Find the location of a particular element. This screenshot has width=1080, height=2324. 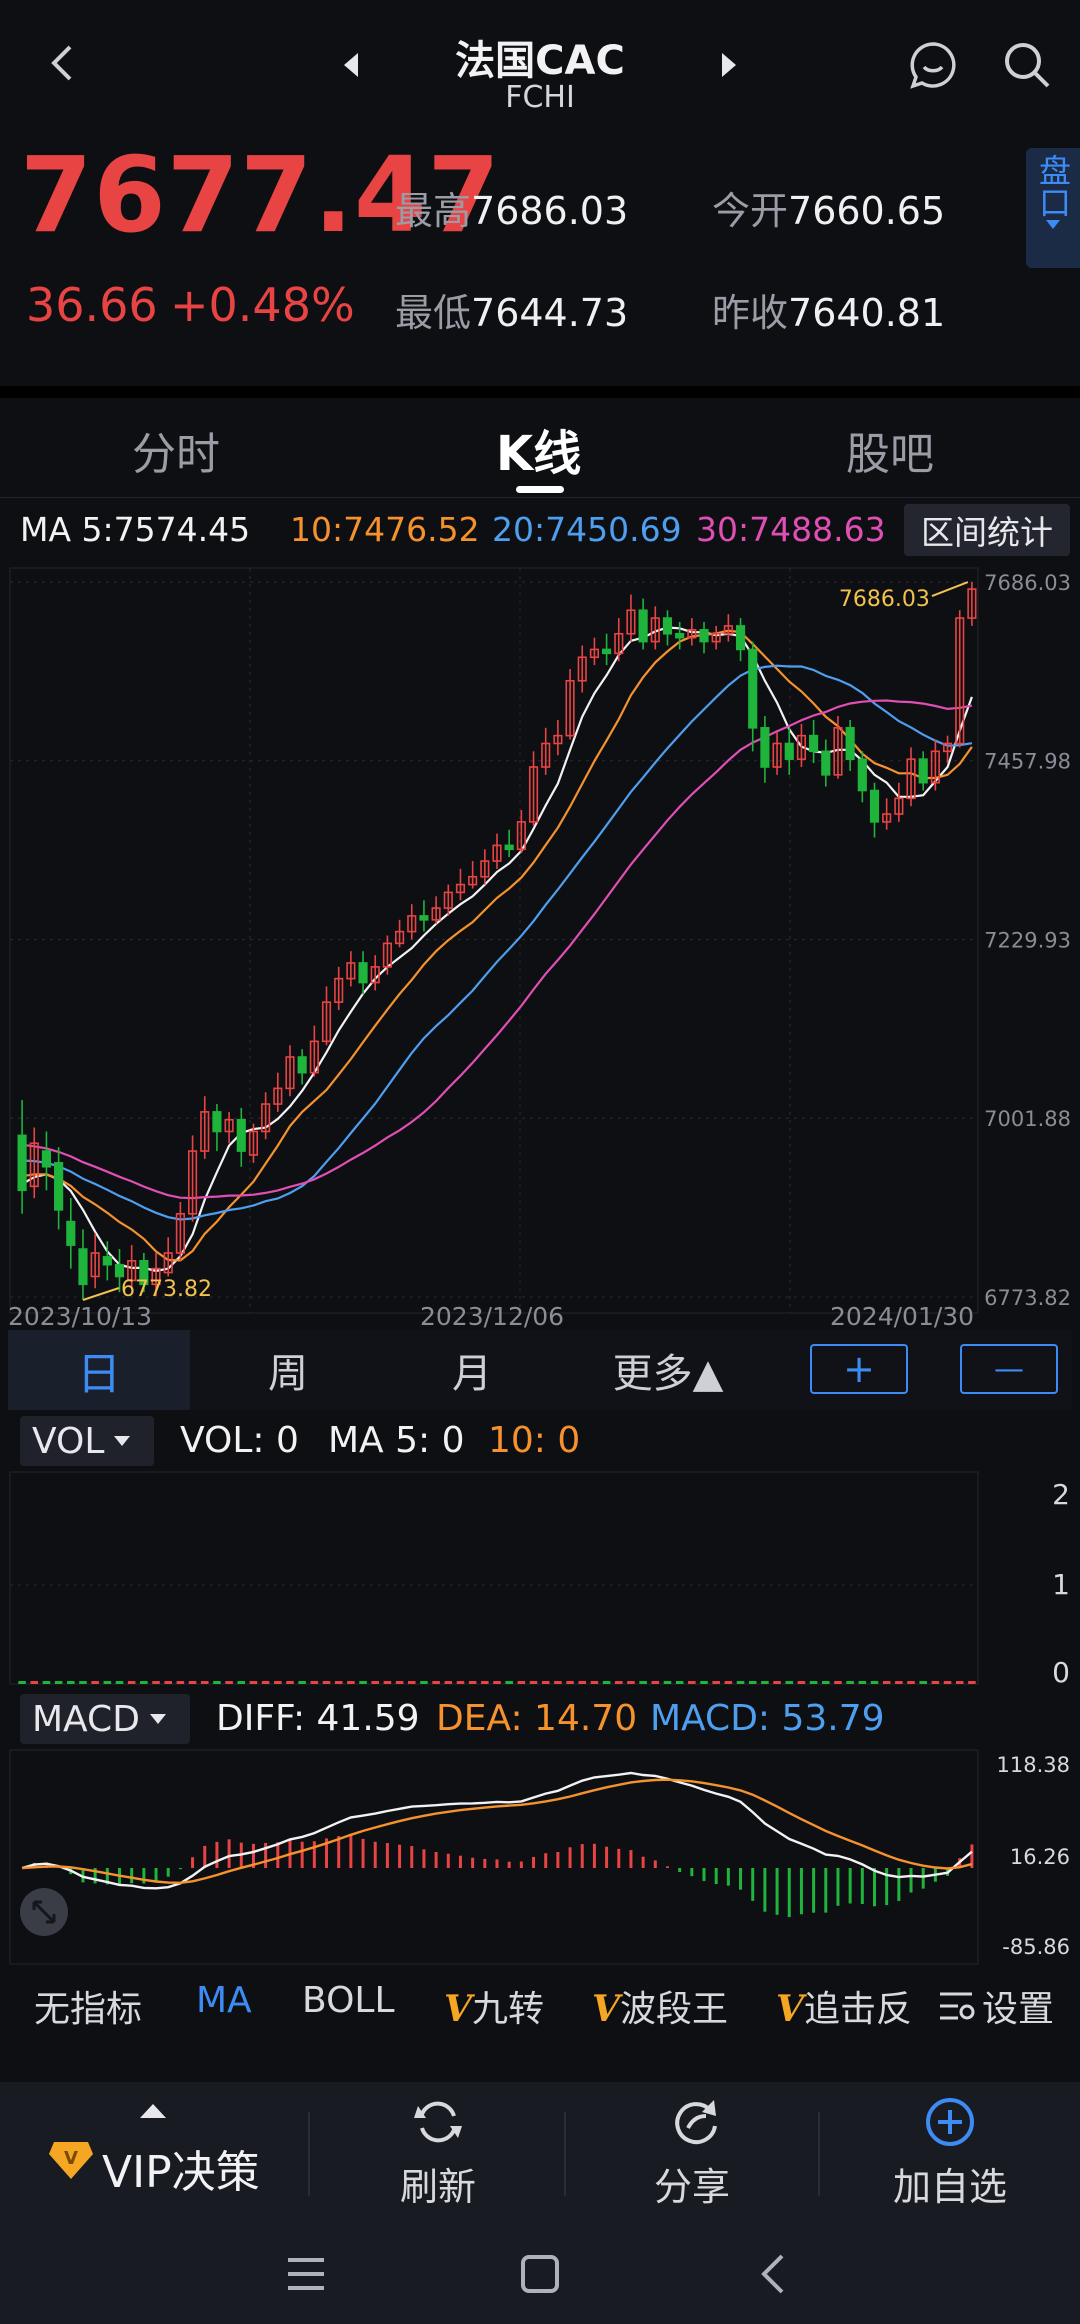

zoom-in-button: + is located at coordinates (859, 1369).